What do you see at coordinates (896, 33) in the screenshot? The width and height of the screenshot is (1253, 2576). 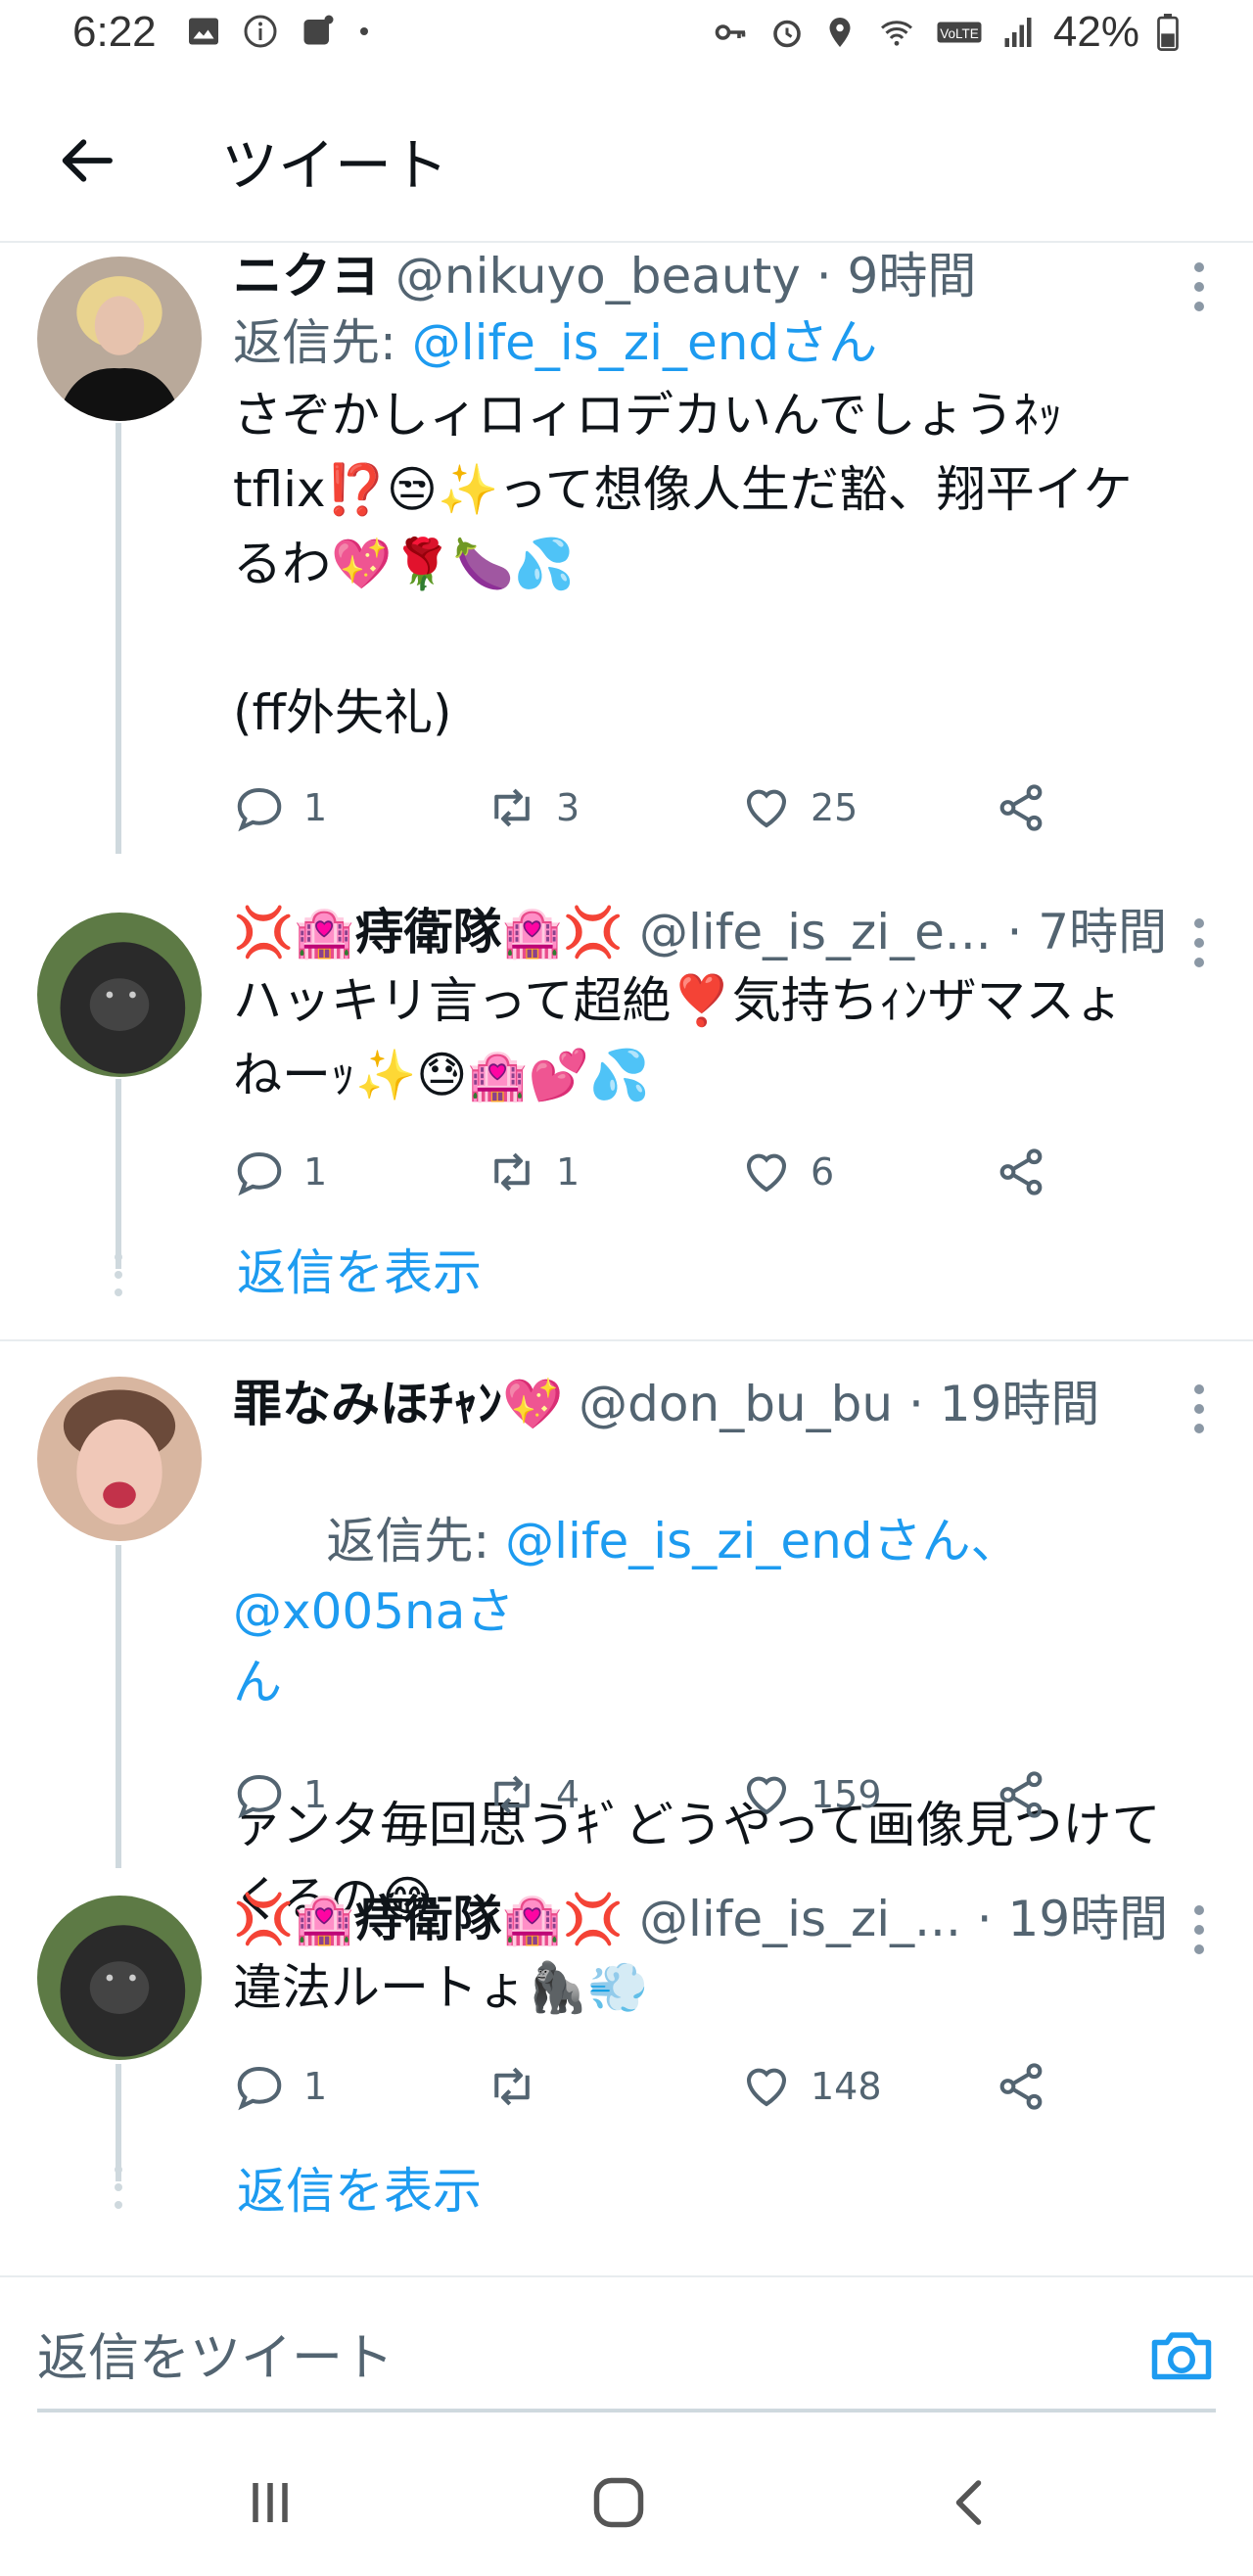 I see `wifi-icon` at bounding box center [896, 33].